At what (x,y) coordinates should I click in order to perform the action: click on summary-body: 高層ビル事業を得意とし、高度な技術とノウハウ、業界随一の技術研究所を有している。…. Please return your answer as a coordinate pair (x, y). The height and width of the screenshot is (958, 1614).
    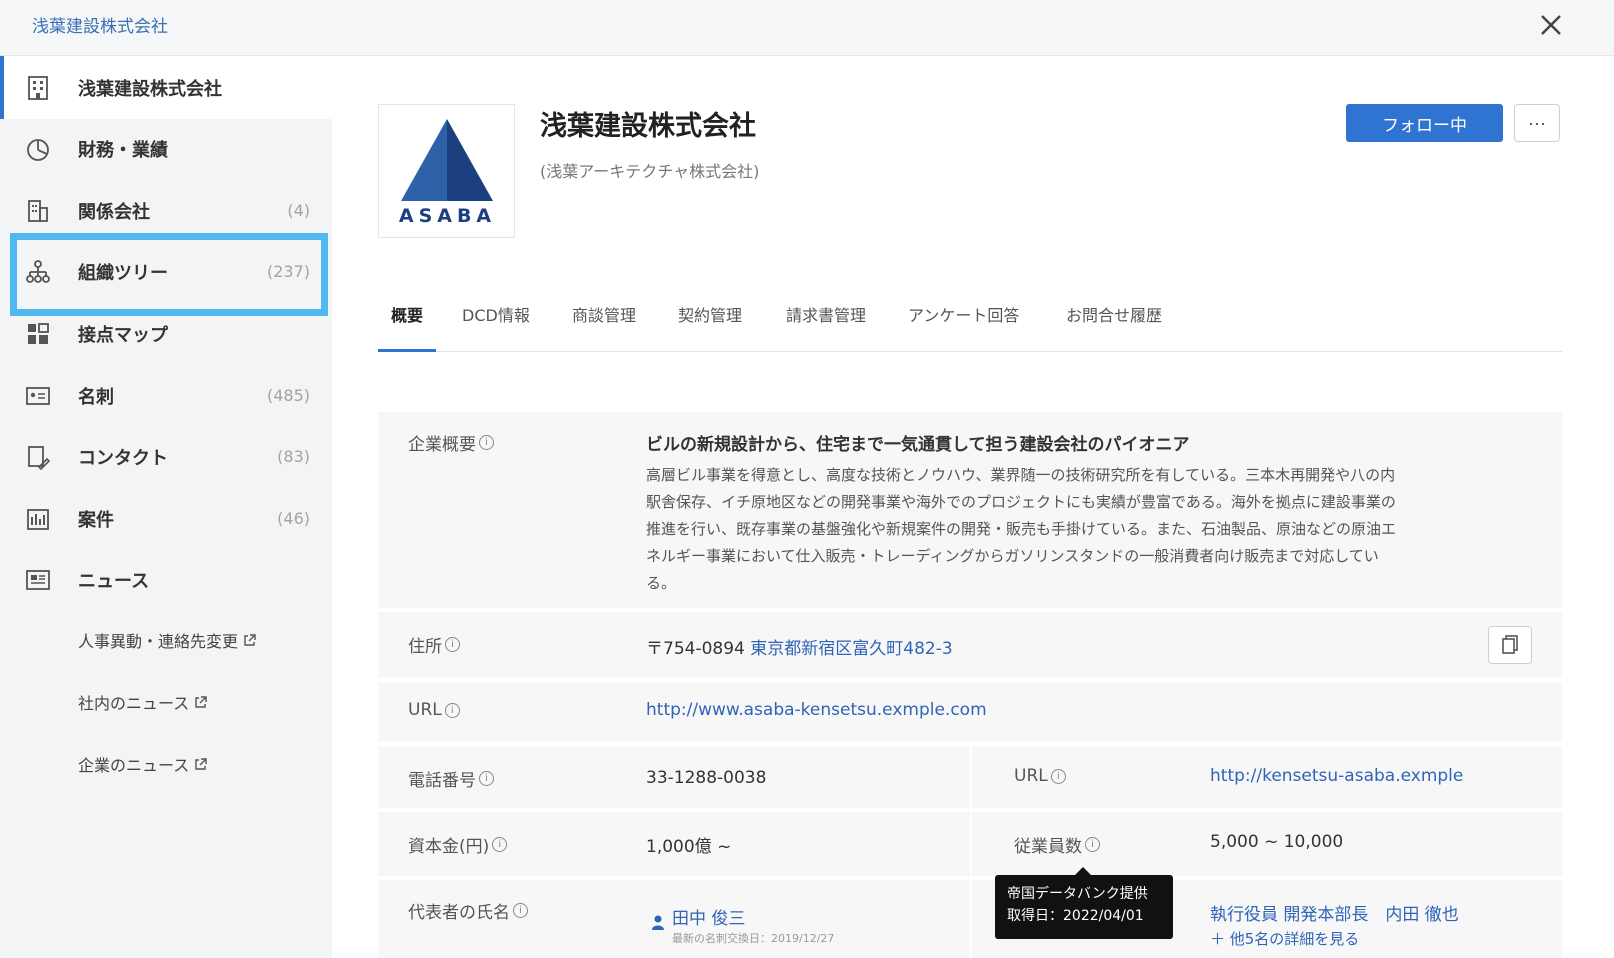
    Looking at the image, I should click on (1021, 529).